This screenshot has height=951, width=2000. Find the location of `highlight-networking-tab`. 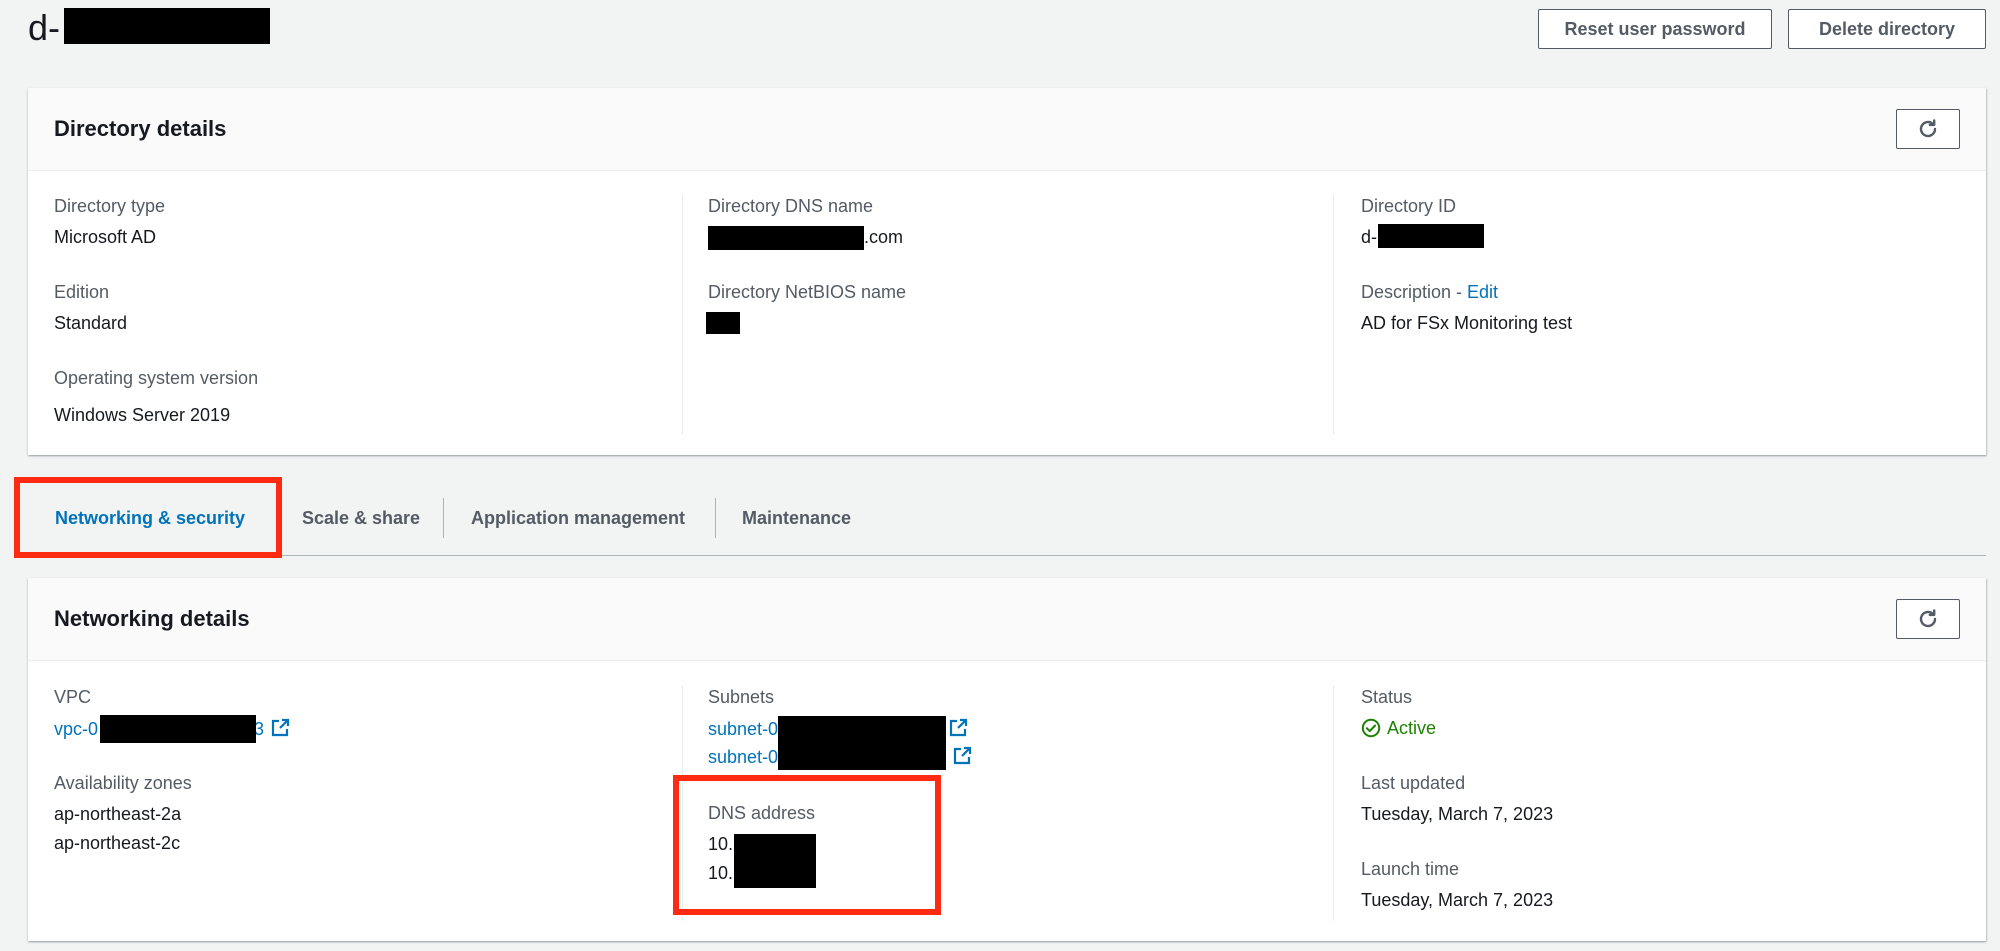

highlight-networking-tab is located at coordinates (148, 517).